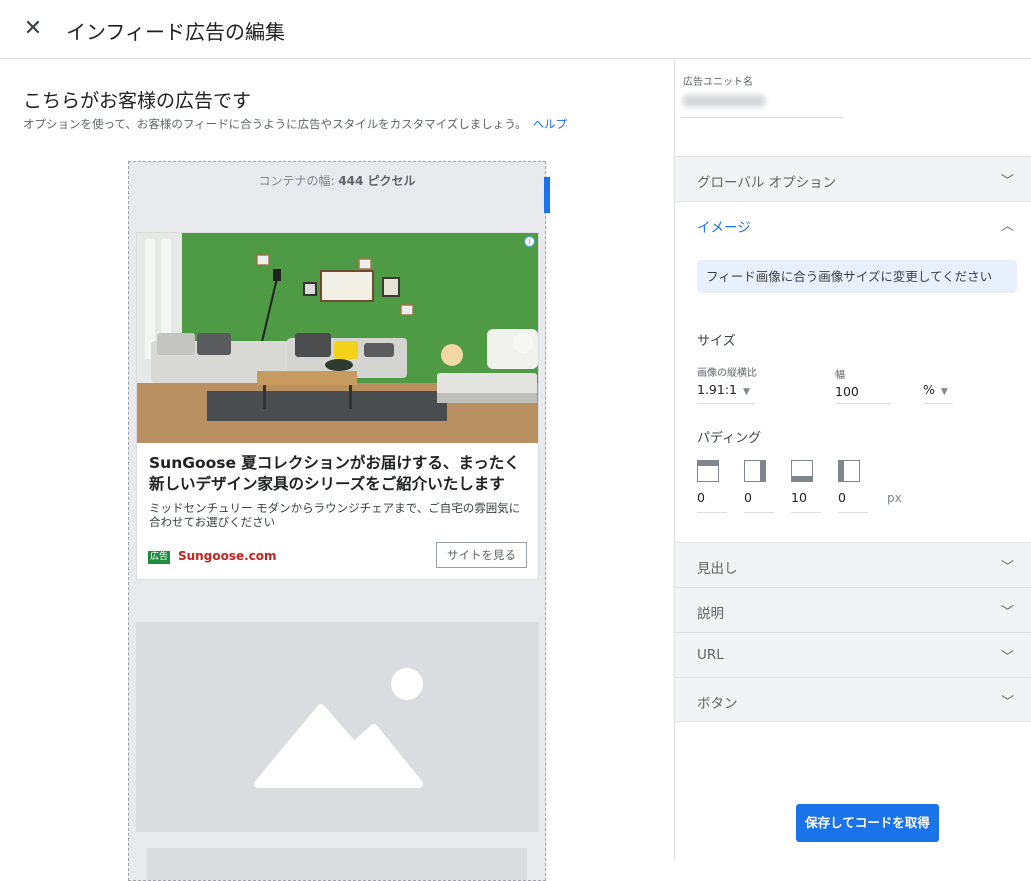 This screenshot has width=1031, height=881. What do you see at coordinates (137, 101) in the screenshot?
I see `preview-title: こちらがお客様の広告です` at bounding box center [137, 101].